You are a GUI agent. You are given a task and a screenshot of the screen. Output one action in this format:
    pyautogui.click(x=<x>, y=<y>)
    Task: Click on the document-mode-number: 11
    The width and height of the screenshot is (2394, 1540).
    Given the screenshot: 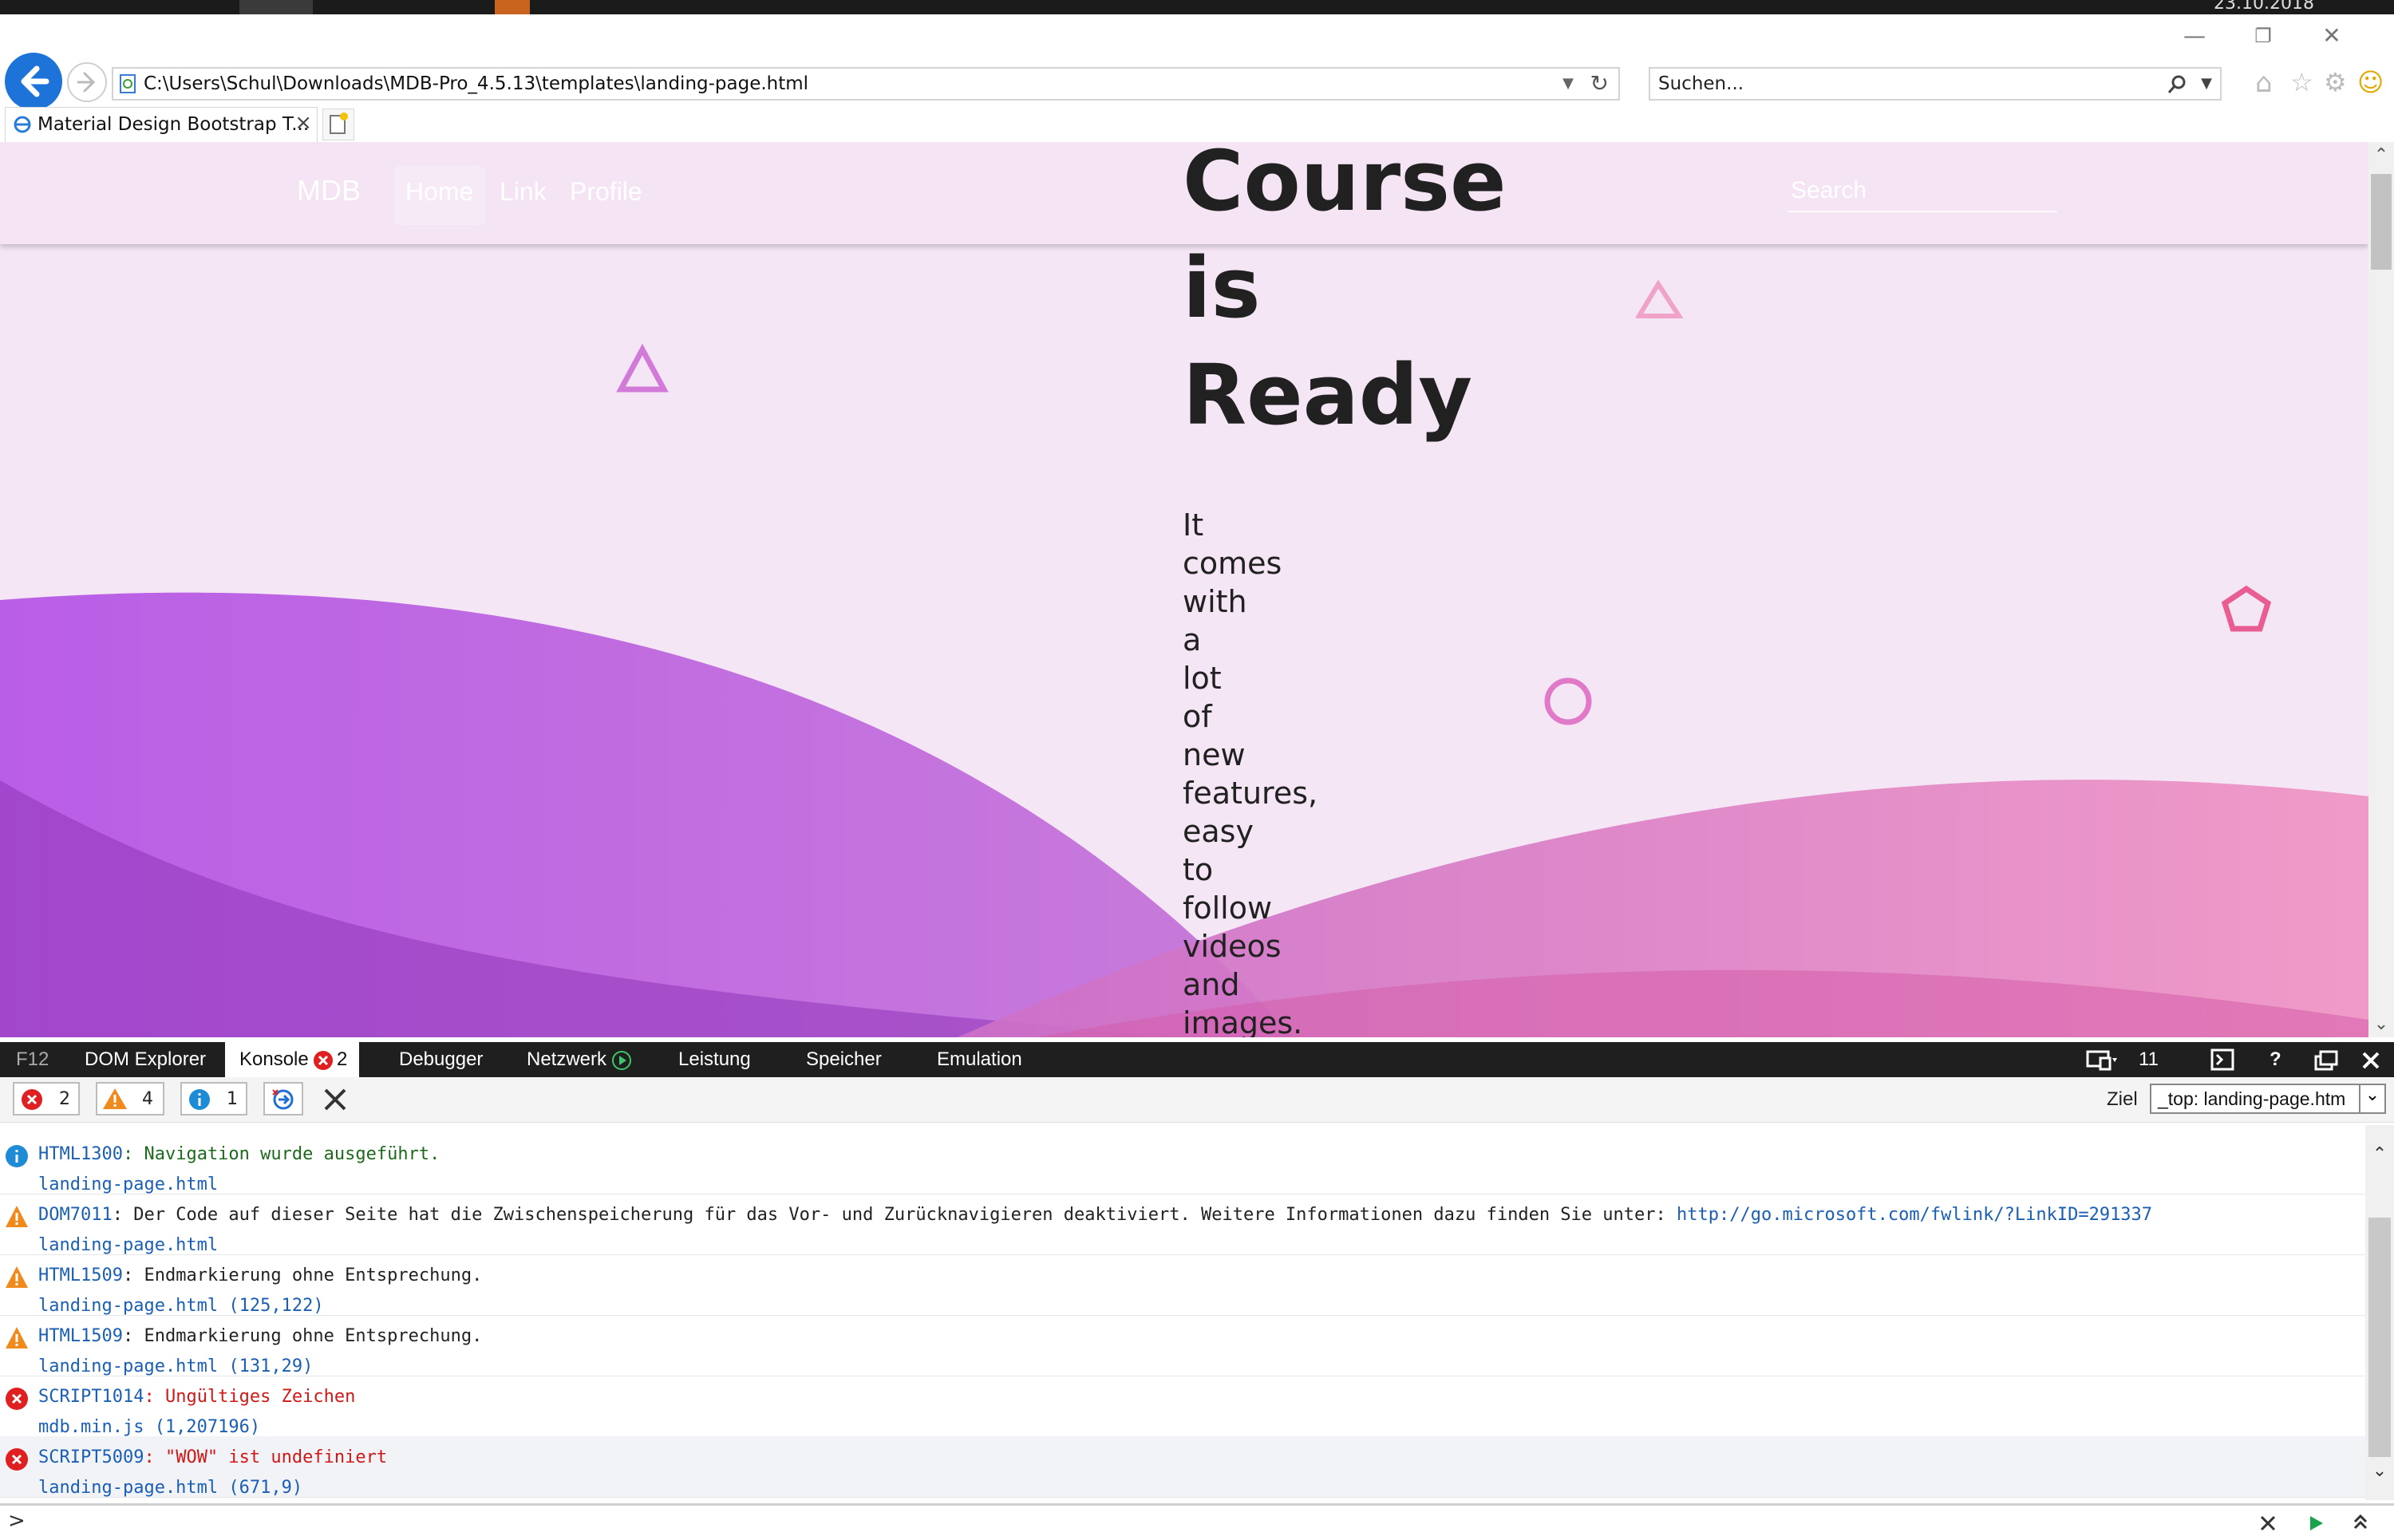 What is the action you would take?
    pyautogui.click(x=2149, y=1059)
    